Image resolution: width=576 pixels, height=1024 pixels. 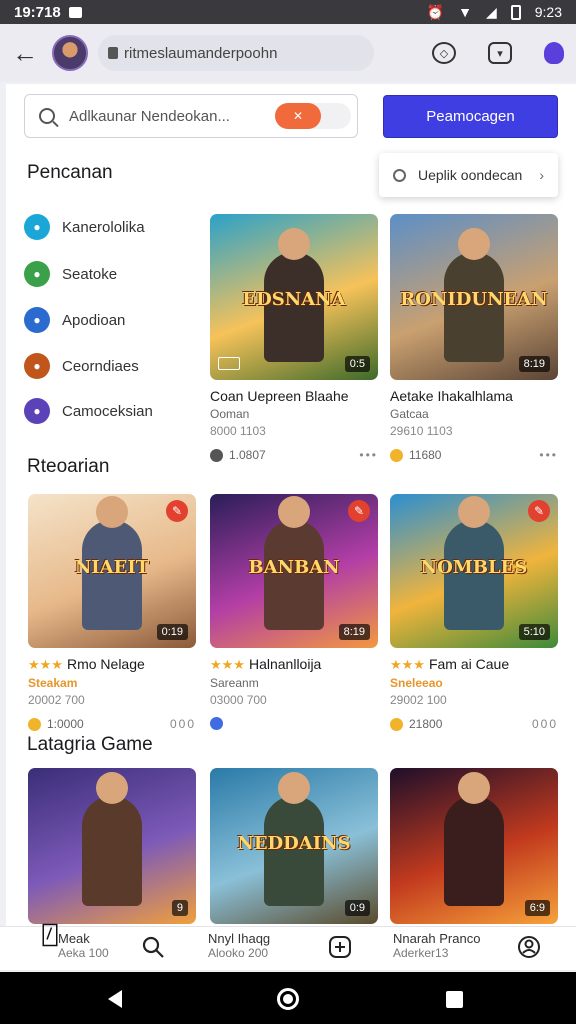 I want to click on system-navigation-bar, so click(x=288, y=998).